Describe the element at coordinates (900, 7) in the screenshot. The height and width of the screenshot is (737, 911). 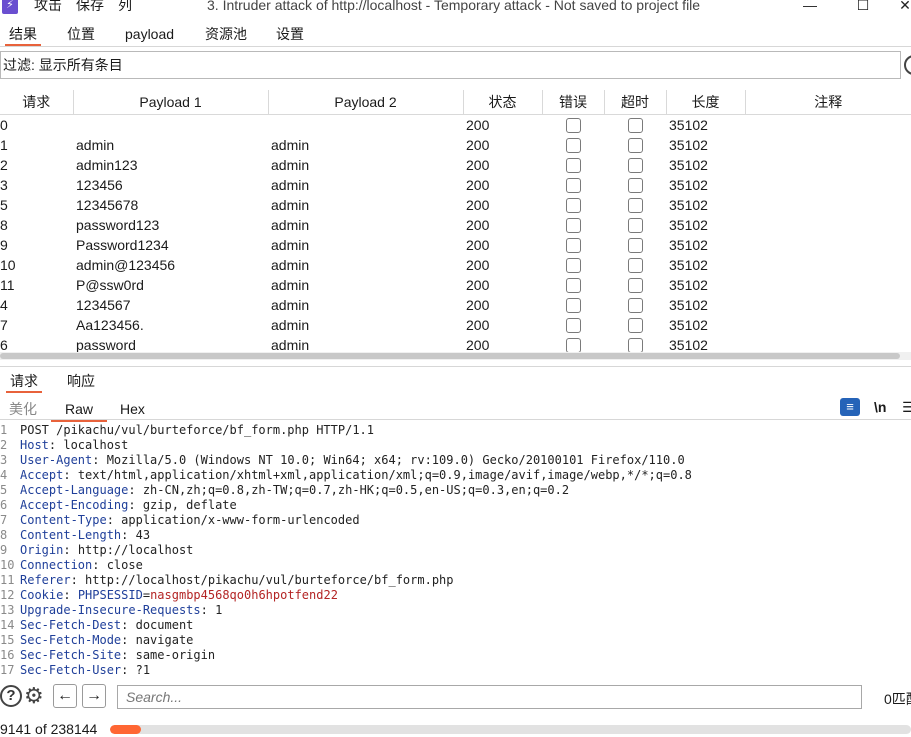
I see `close-button: ✕` at that location.